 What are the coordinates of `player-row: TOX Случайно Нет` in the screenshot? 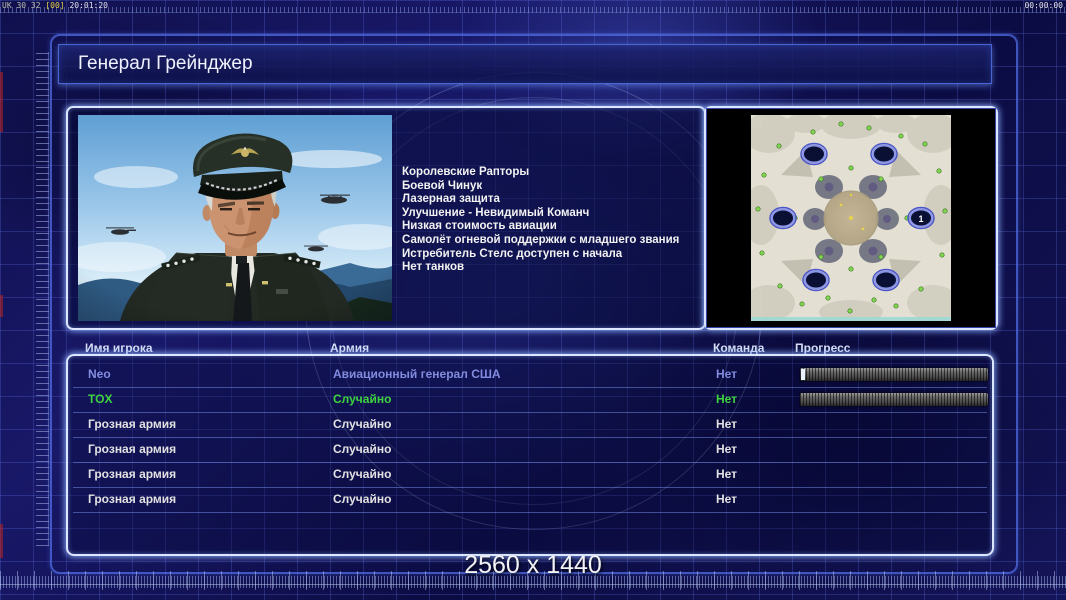 It's located at (530, 400).